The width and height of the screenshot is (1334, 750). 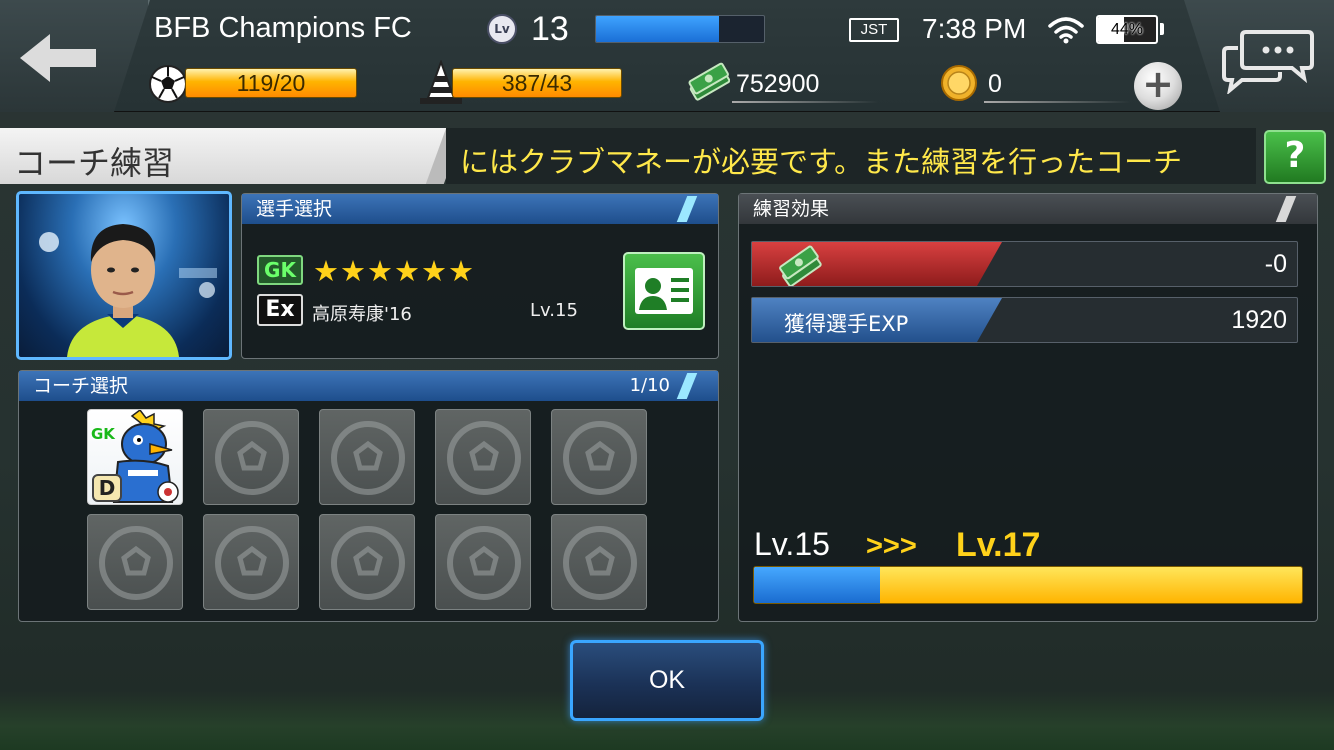 I want to click on page-title: コーチ練習, so click(x=94, y=163).